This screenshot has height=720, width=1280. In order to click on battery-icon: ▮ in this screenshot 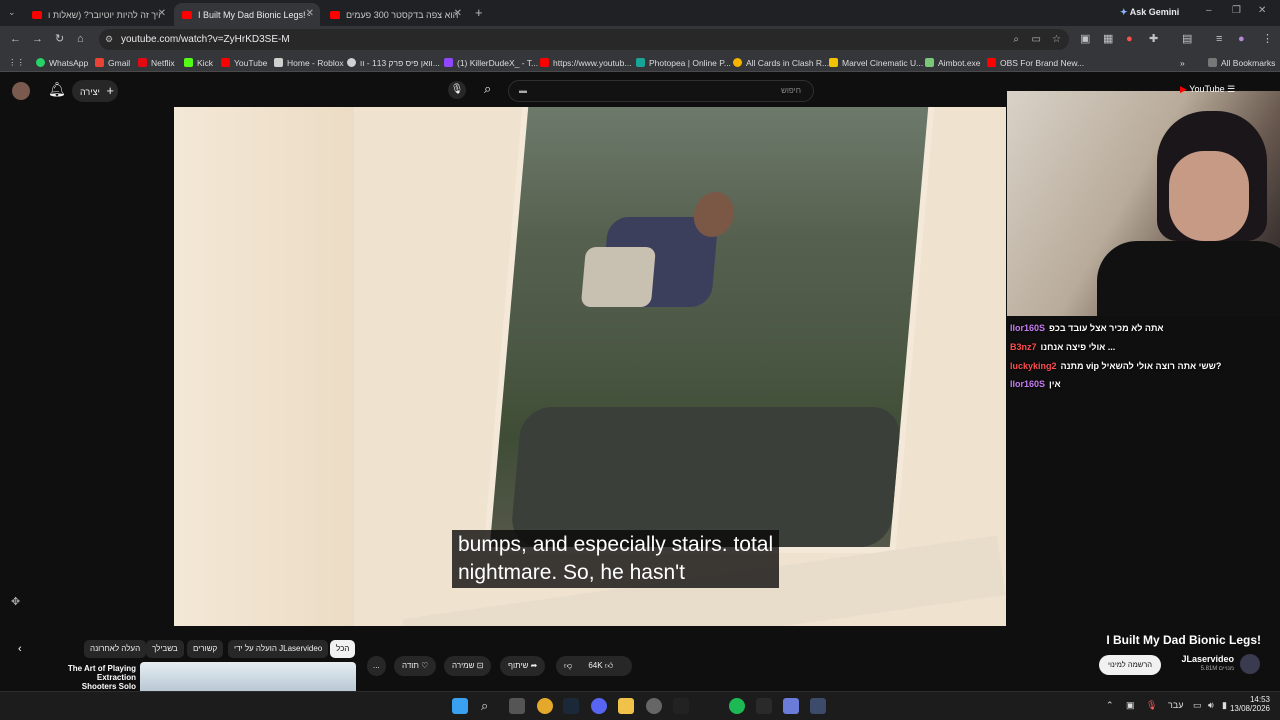, I will do `click(1224, 705)`.